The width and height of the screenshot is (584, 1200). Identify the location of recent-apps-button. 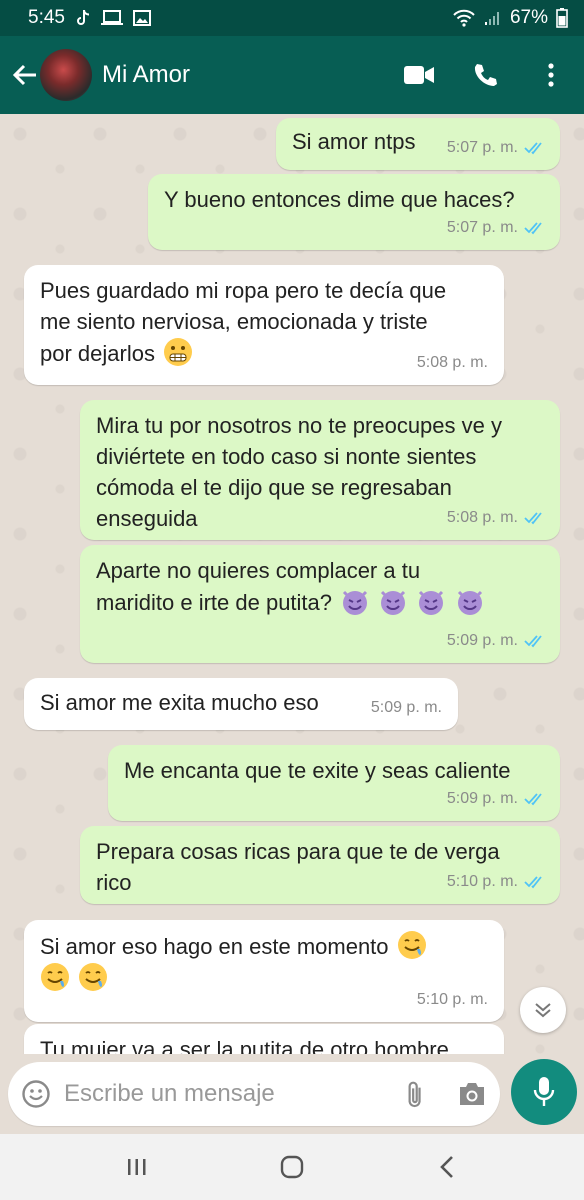
(137, 1167).